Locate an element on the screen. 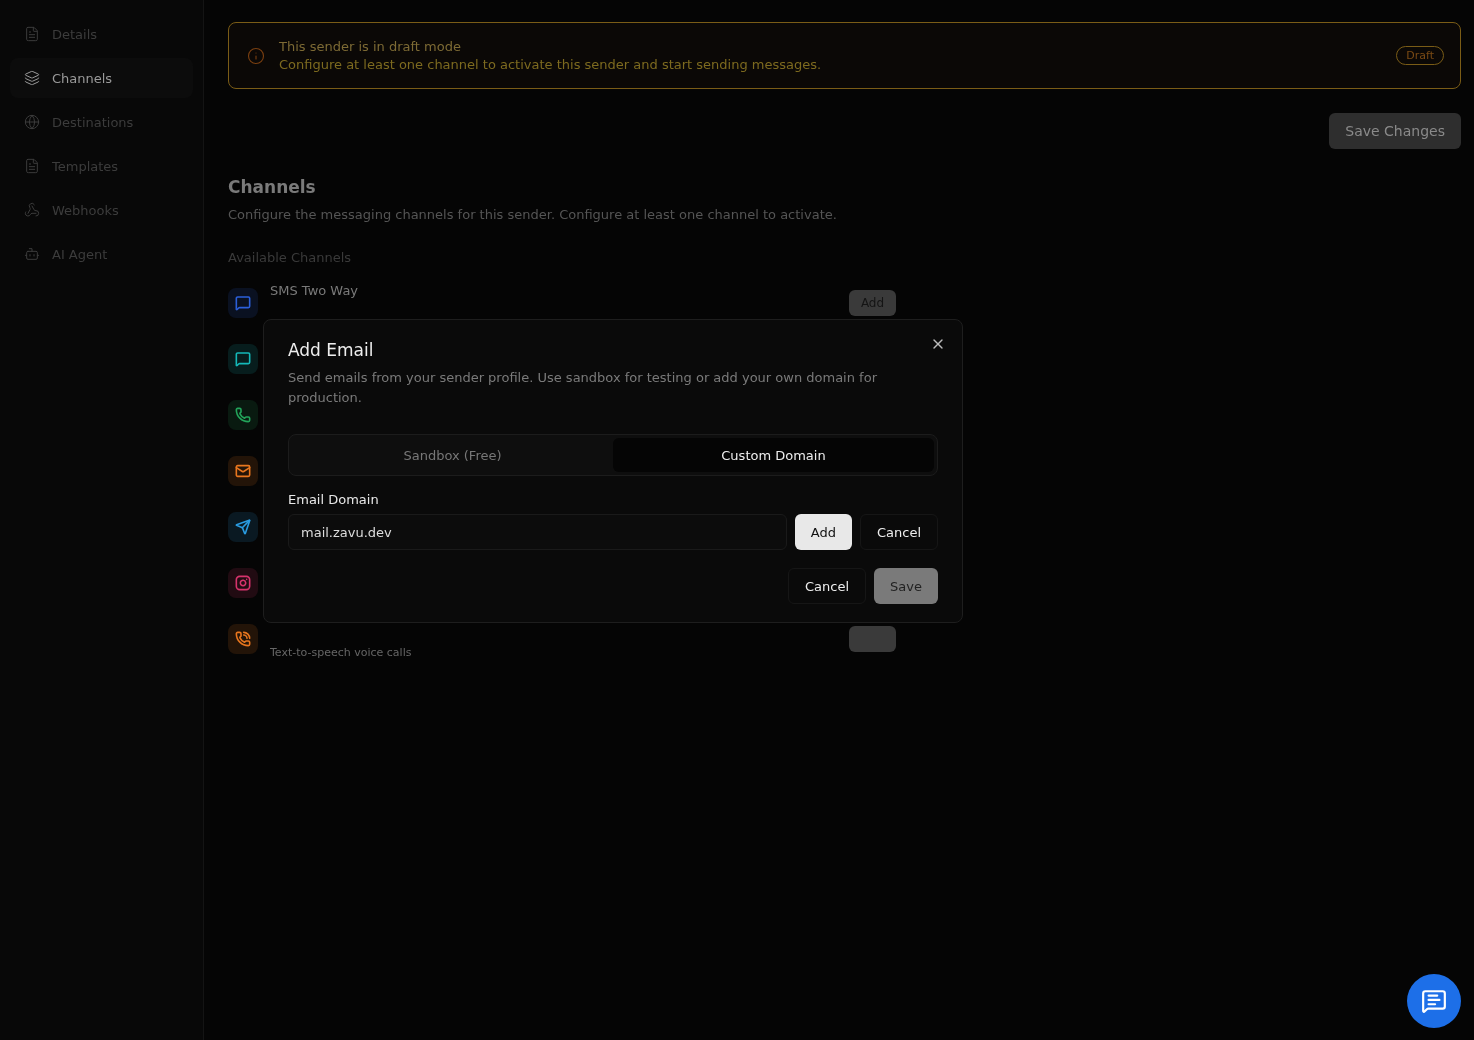 The width and height of the screenshot is (1474, 1040). webhook-icon is located at coordinates (32, 210).